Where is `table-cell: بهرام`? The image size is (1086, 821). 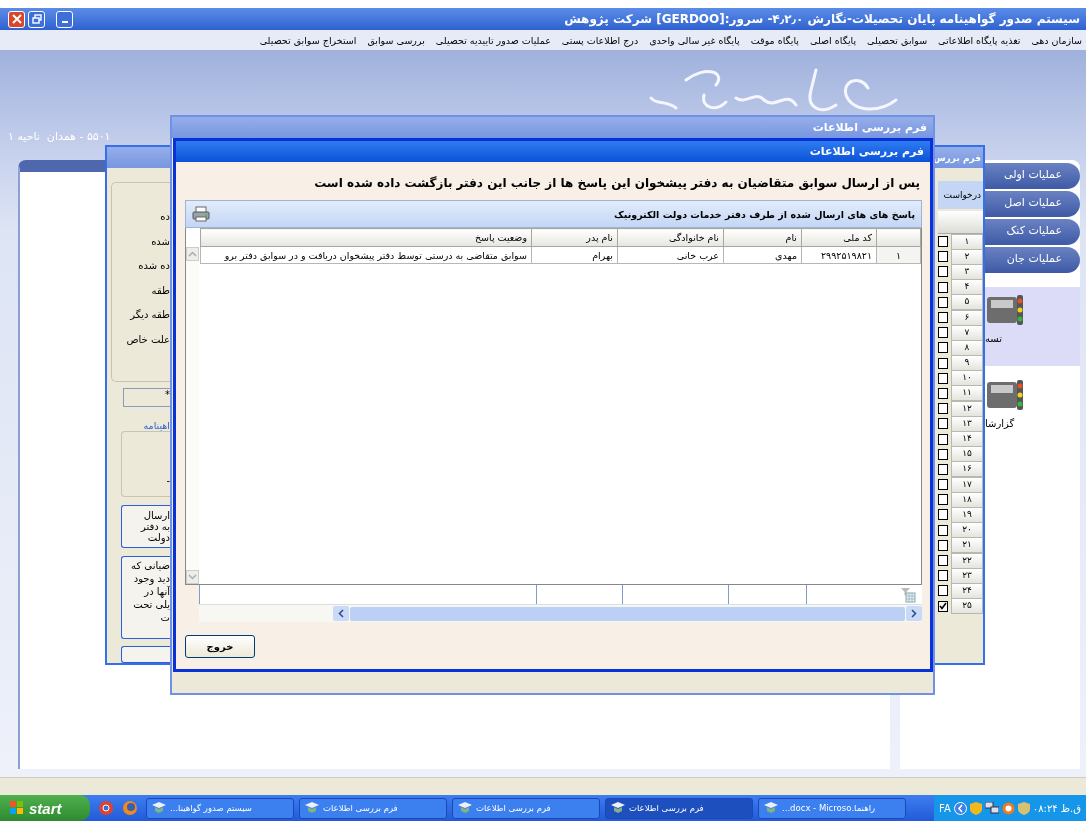 table-cell: بهرام is located at coordinates (574, 255).